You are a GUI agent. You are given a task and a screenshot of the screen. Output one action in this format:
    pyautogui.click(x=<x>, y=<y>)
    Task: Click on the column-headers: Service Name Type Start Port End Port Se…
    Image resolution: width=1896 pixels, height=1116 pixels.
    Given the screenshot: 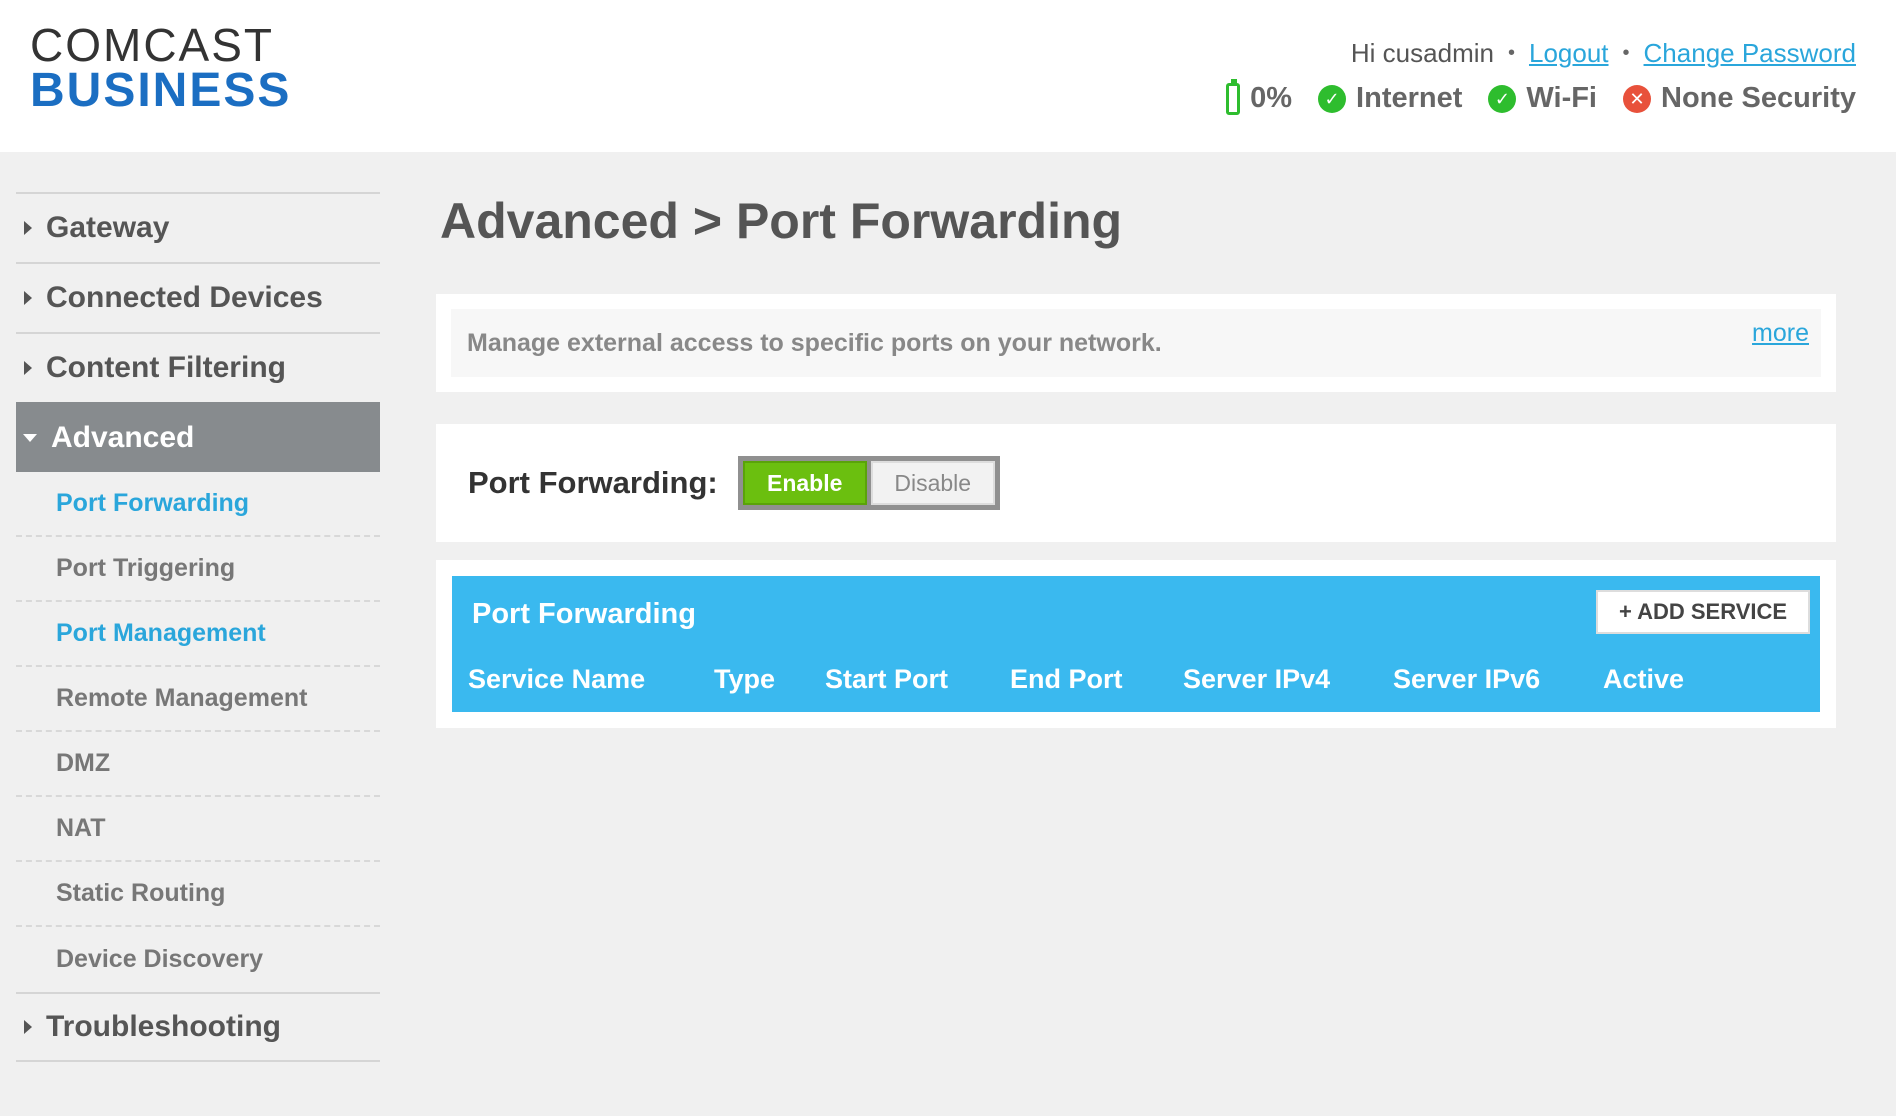 What is the action you would take?
    pyautogui.click(x=1136, y=682)
    